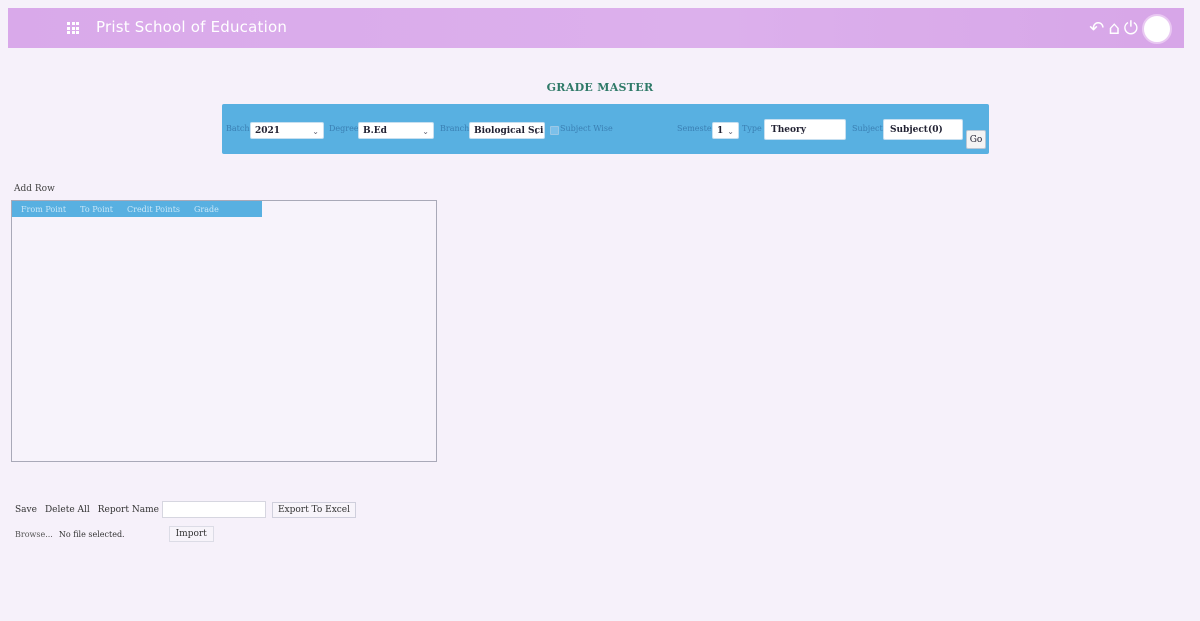  What do you see at coordinates (344, 128) in the screenshot?
I see `degree-label: Degree` at bounding box center [344, 128].